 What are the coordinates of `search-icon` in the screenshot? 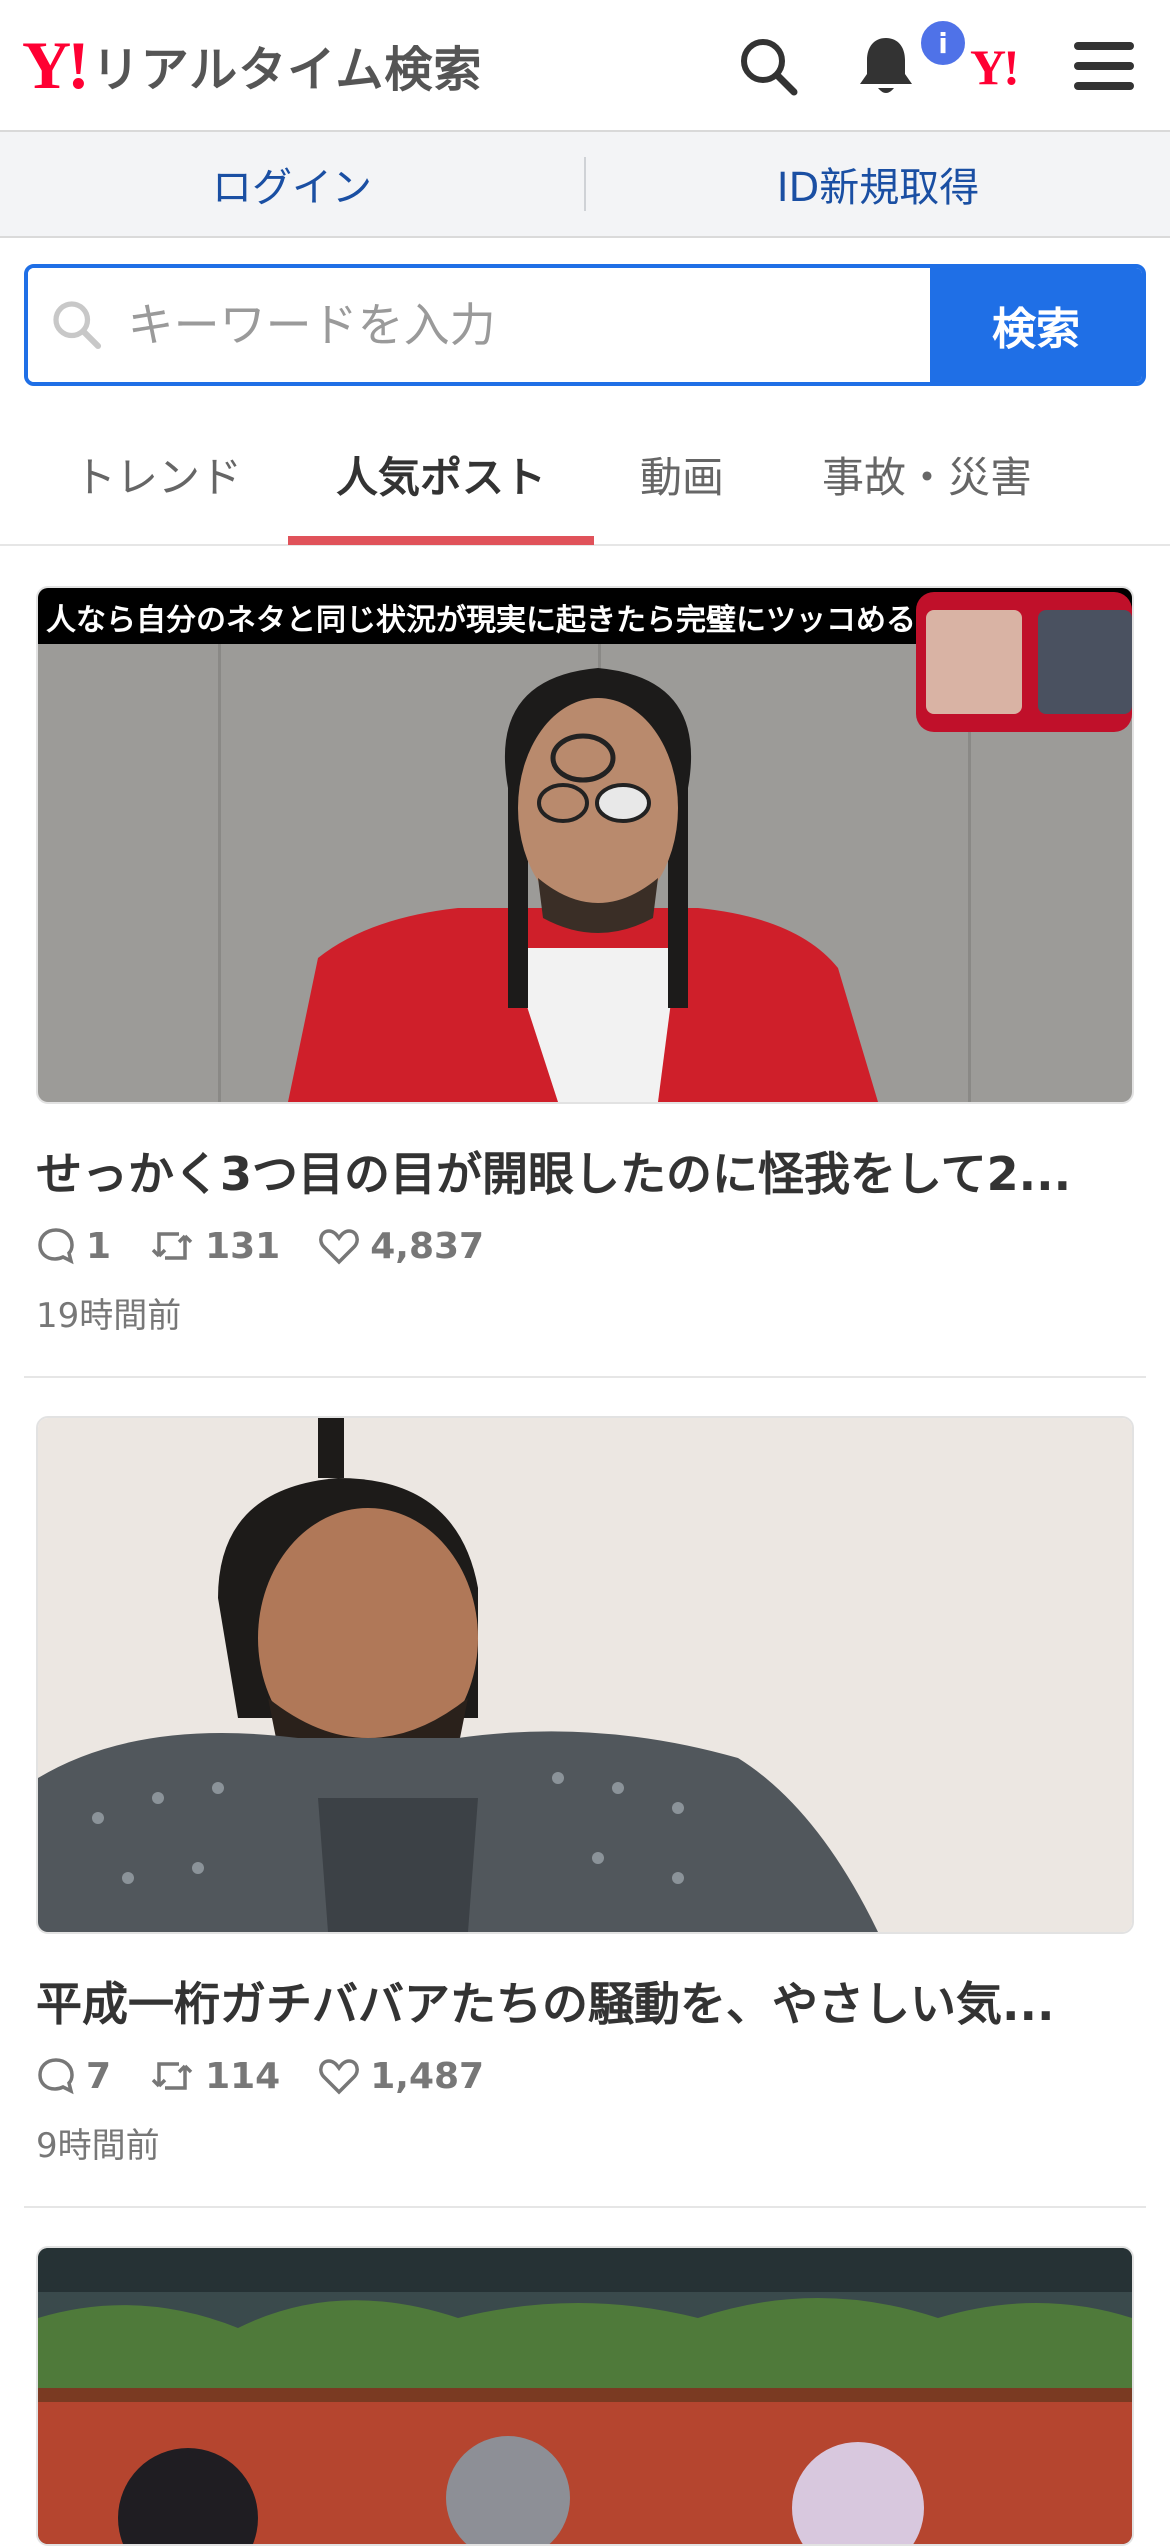 It's located at (768, 66).